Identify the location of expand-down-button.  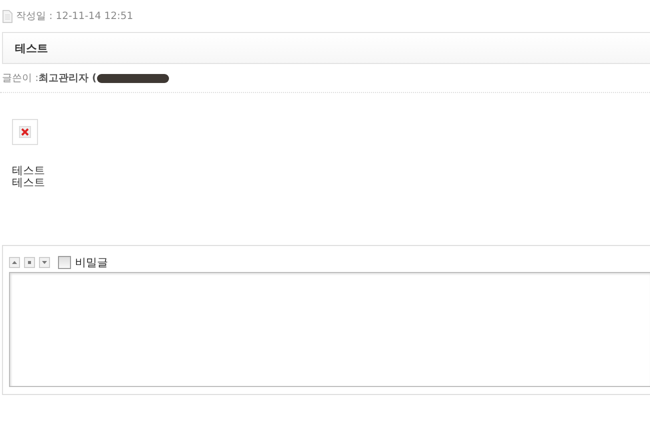
(44, 262).